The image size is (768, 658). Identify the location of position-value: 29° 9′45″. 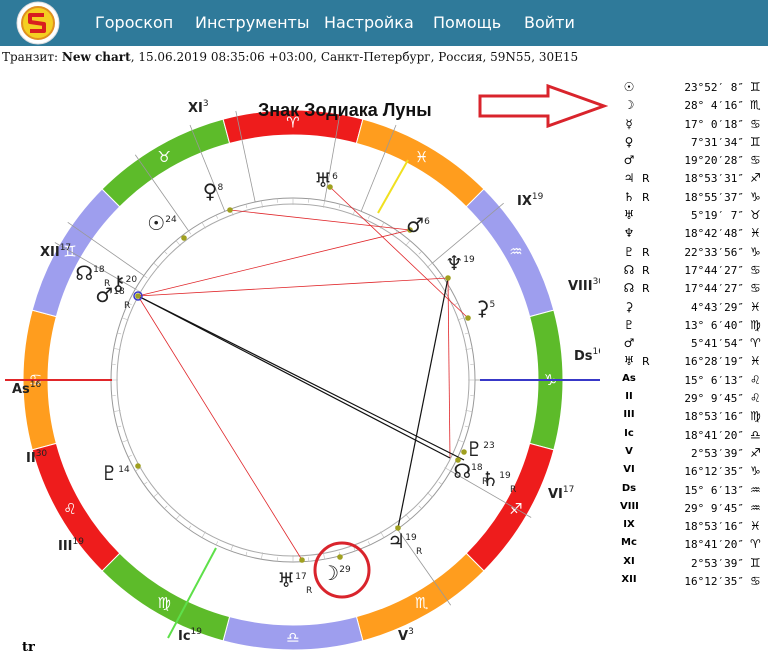
(714, 508).